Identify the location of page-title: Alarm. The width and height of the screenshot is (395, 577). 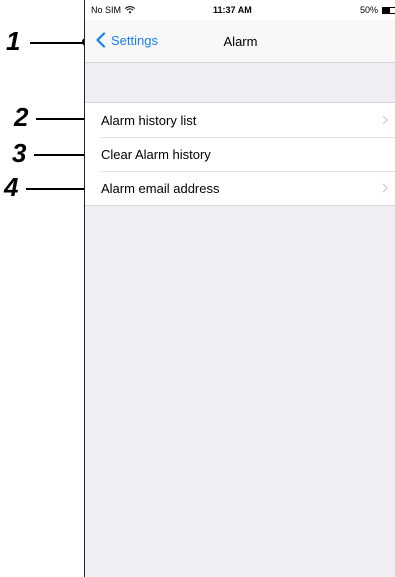
(240, 41).